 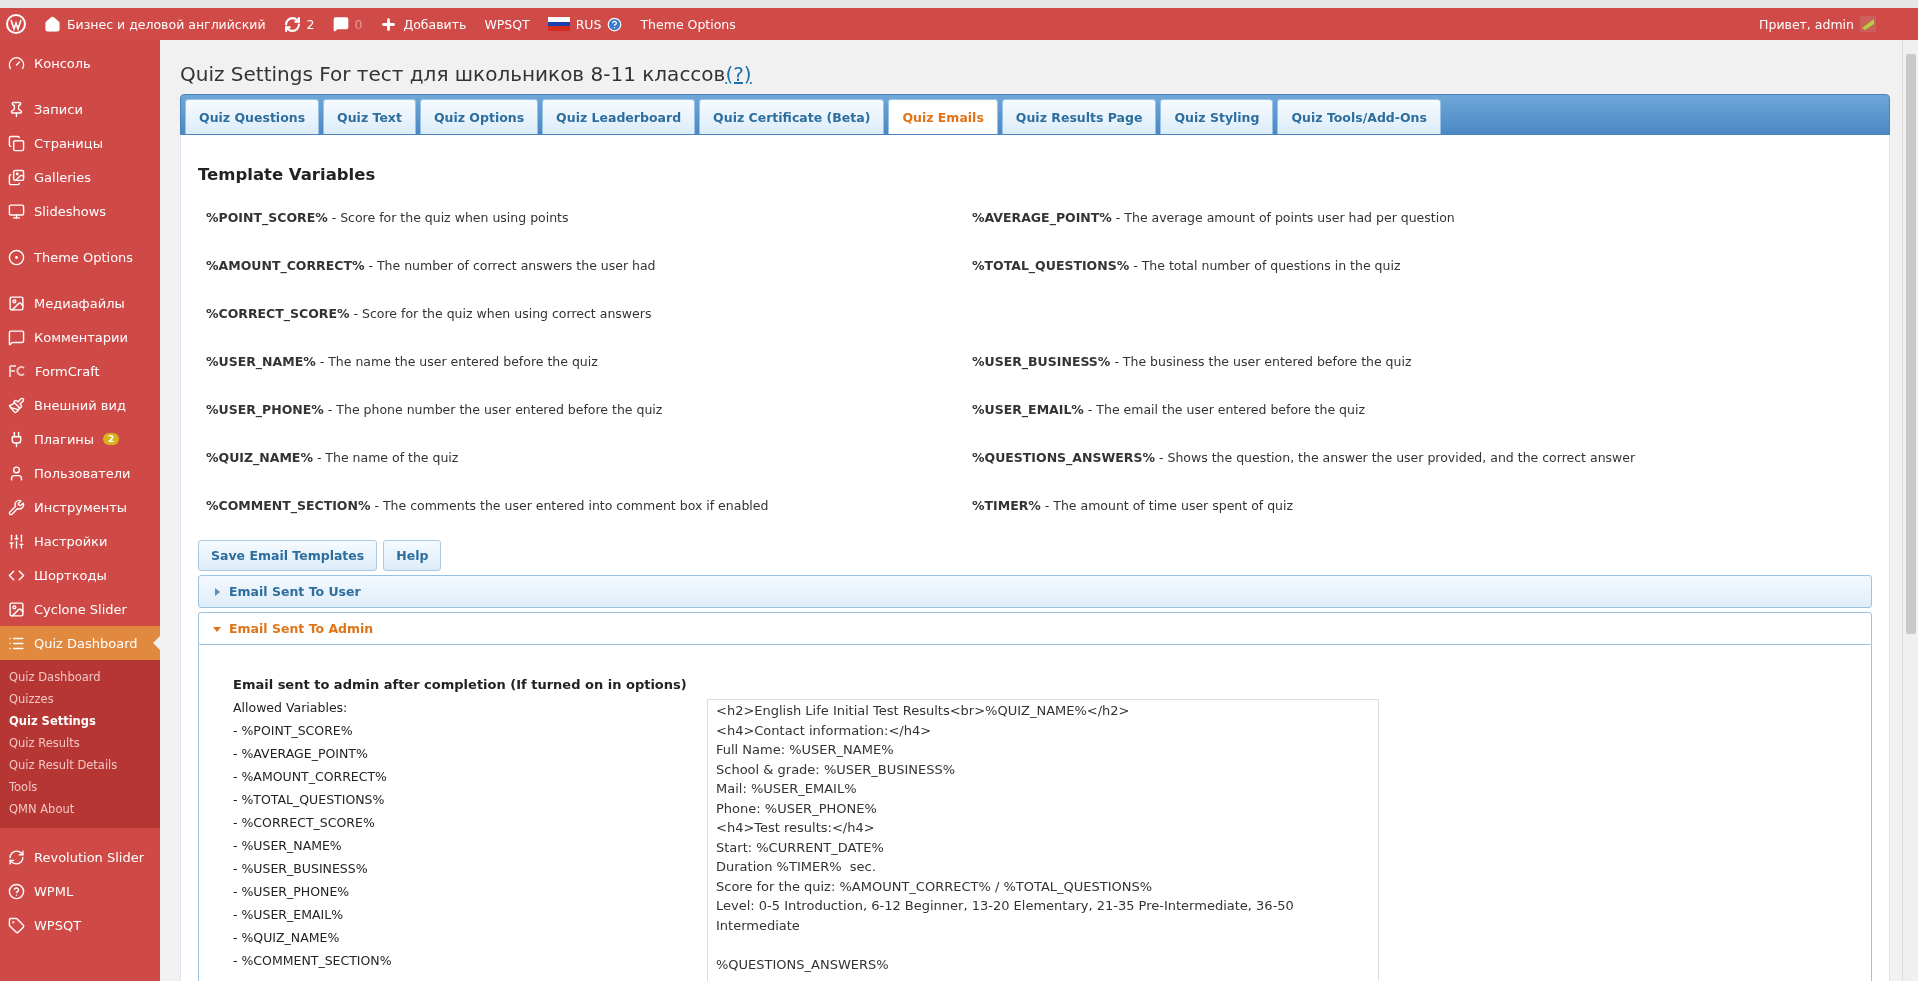 I want to click on variable-item: - %COMMENT_SECTION%, so click(x=313, y=961).